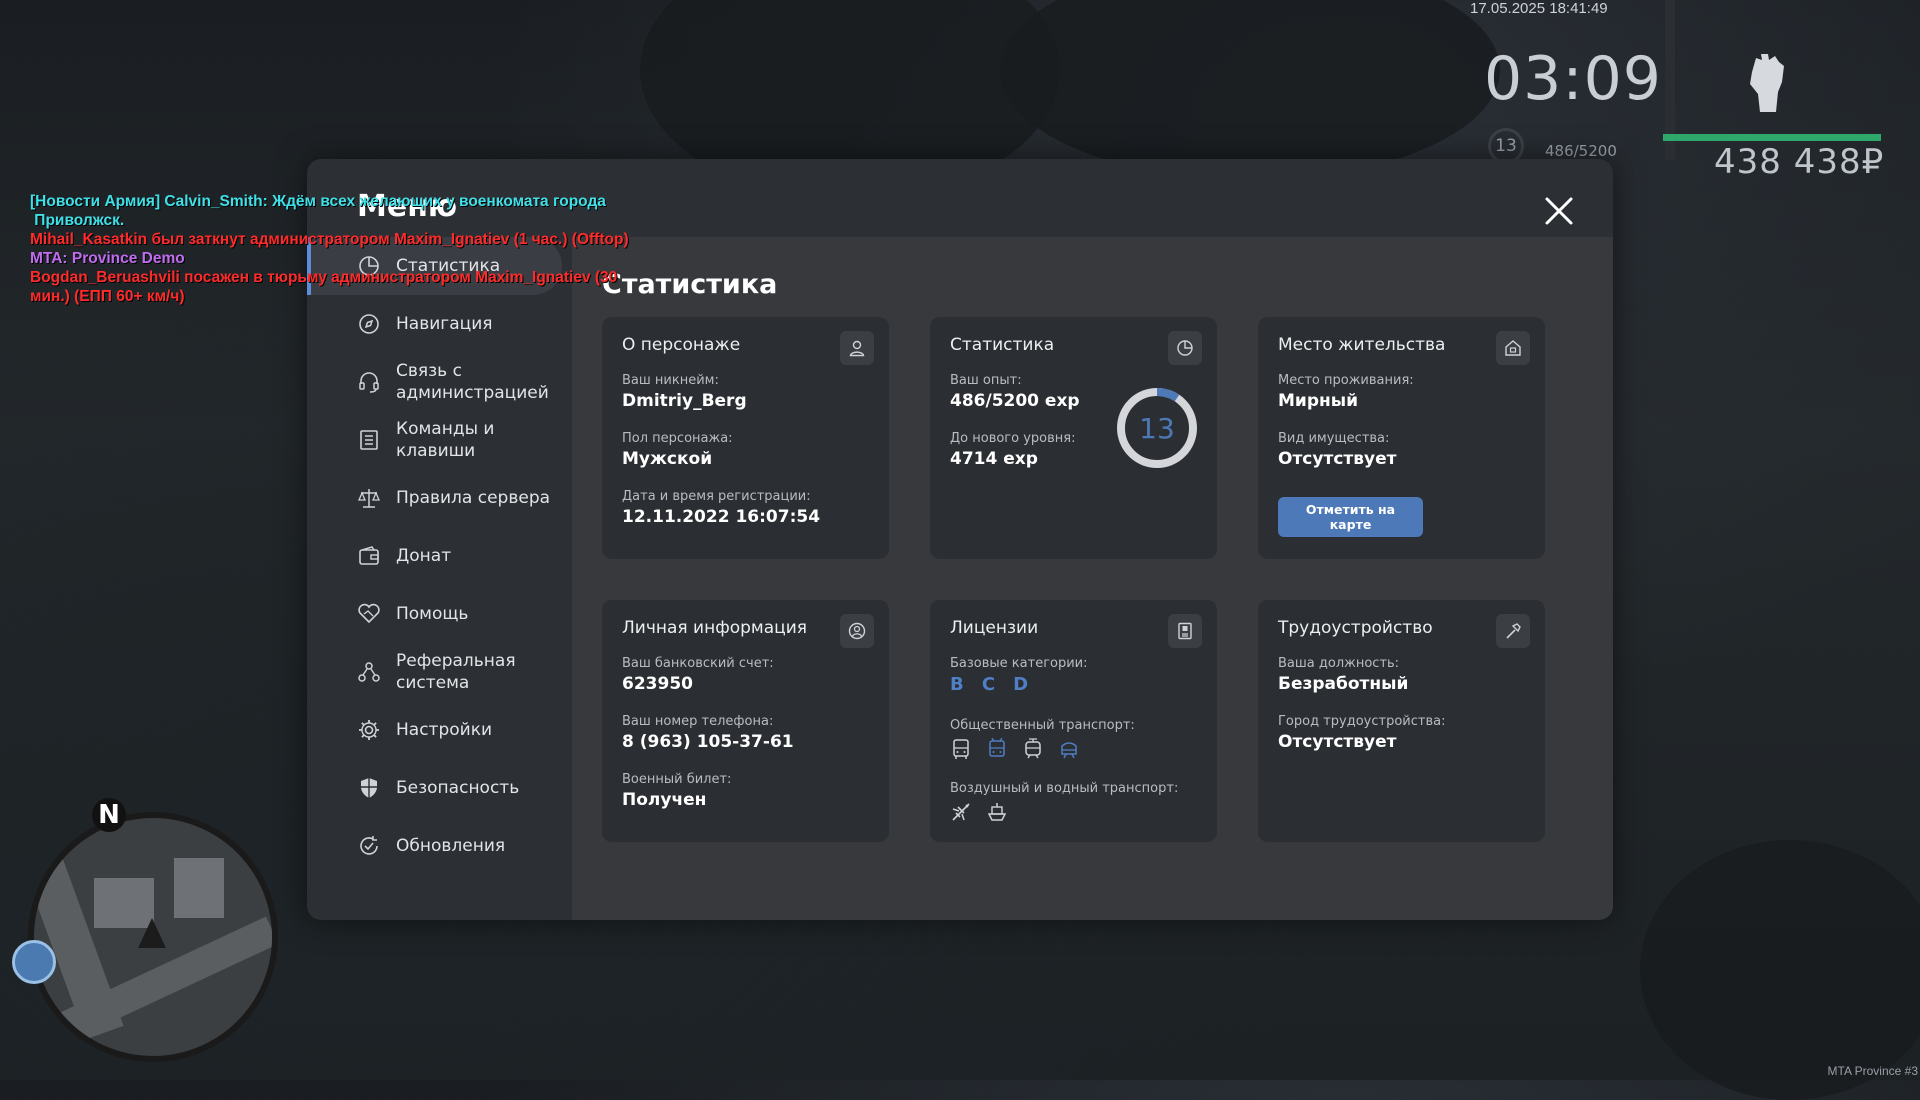  What do you see at coordinates (986, 380) in the screenshot?
I see `exp-label: Ваш опыт:` at bounding box center [986, 380].